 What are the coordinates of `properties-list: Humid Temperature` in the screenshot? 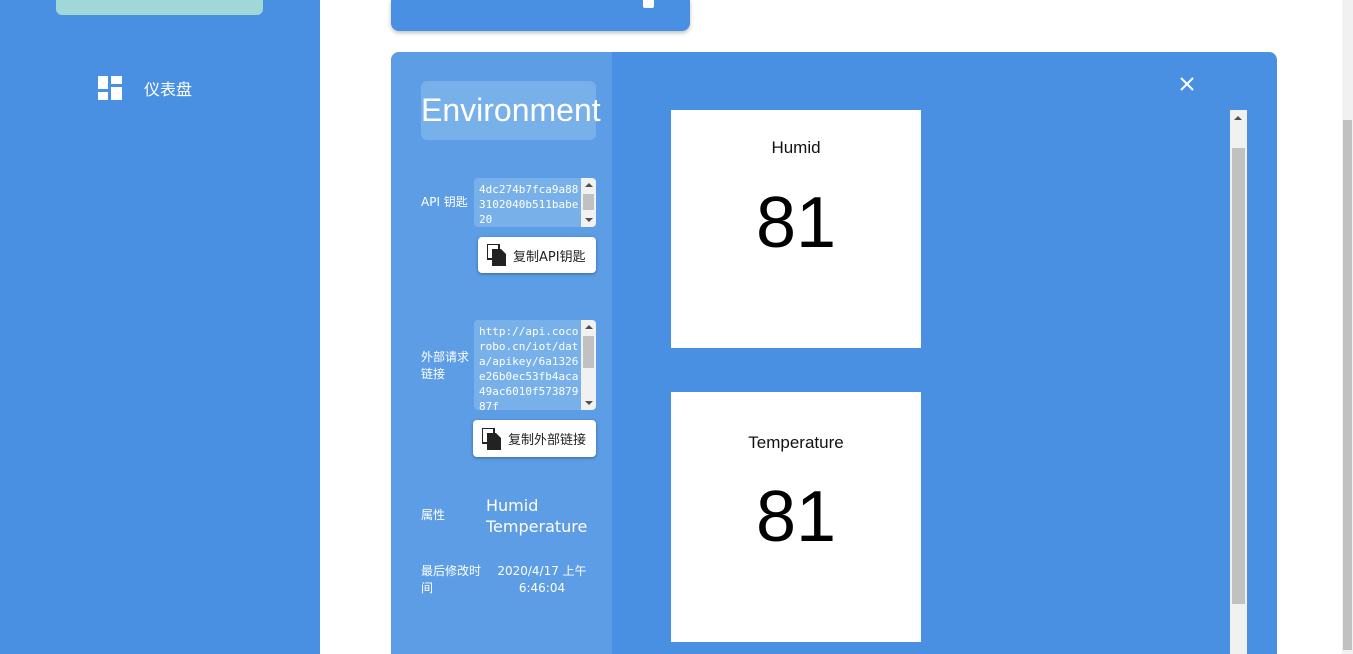 It's located at (536, 516).